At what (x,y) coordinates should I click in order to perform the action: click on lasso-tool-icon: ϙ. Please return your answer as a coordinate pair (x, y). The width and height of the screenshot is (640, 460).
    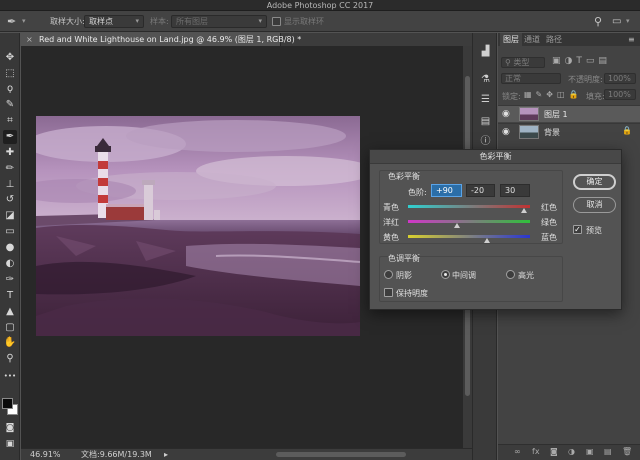
    Looking at the image, I should click on (10, 89).